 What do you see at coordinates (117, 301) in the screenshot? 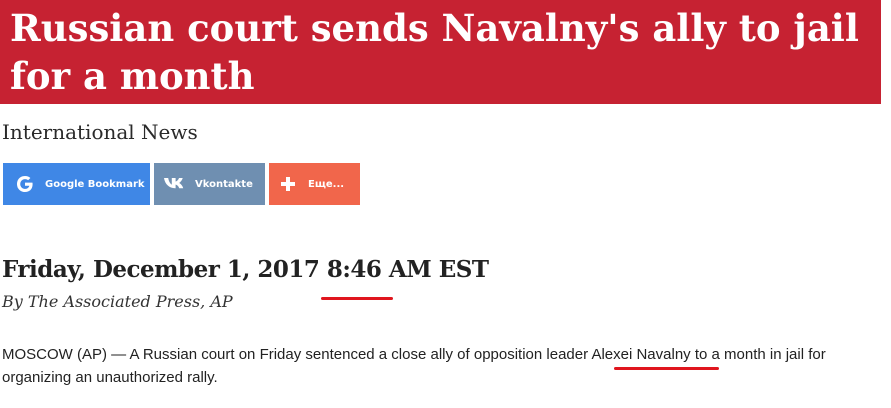
I see `article-byline: By The Associated Press, AP` at bounding box center [117, 301].